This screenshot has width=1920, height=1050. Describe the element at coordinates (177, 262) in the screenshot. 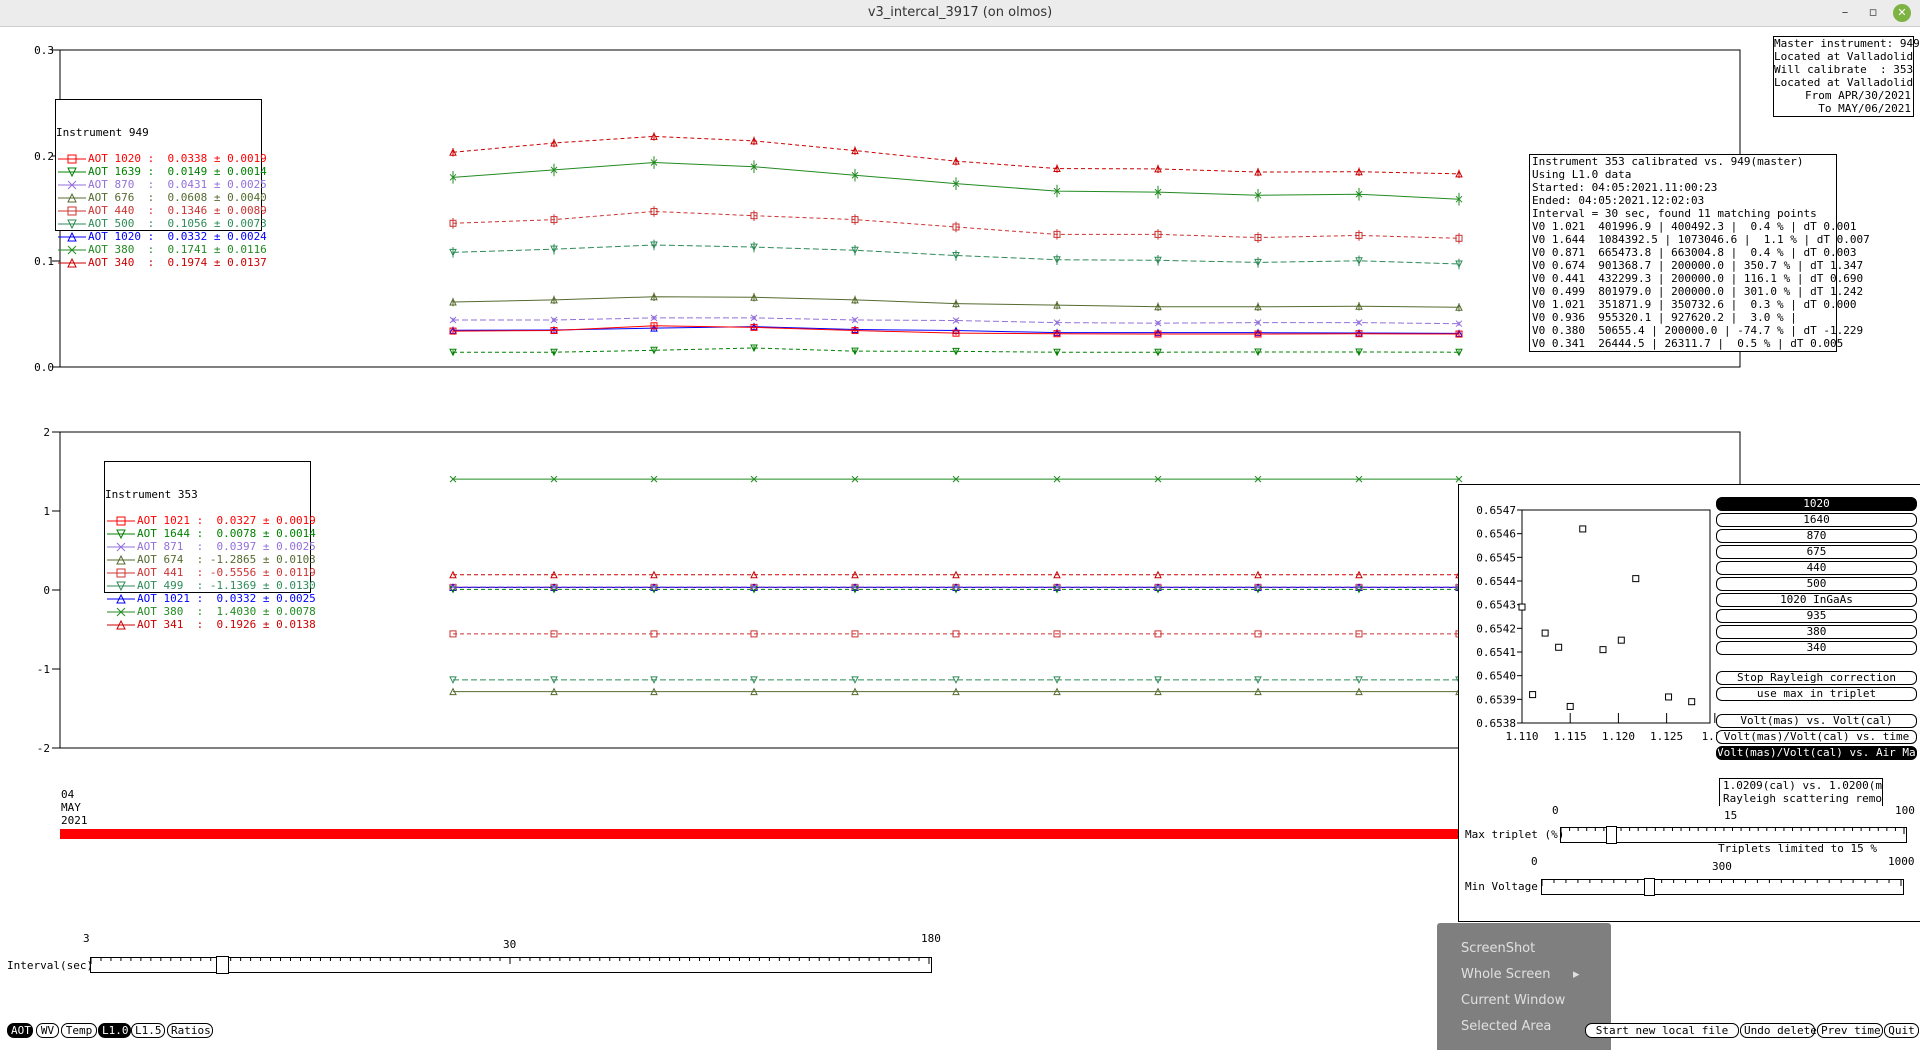

I see `legend-label: AOT 340 : 0.1974 ± 0.0137` at that location.